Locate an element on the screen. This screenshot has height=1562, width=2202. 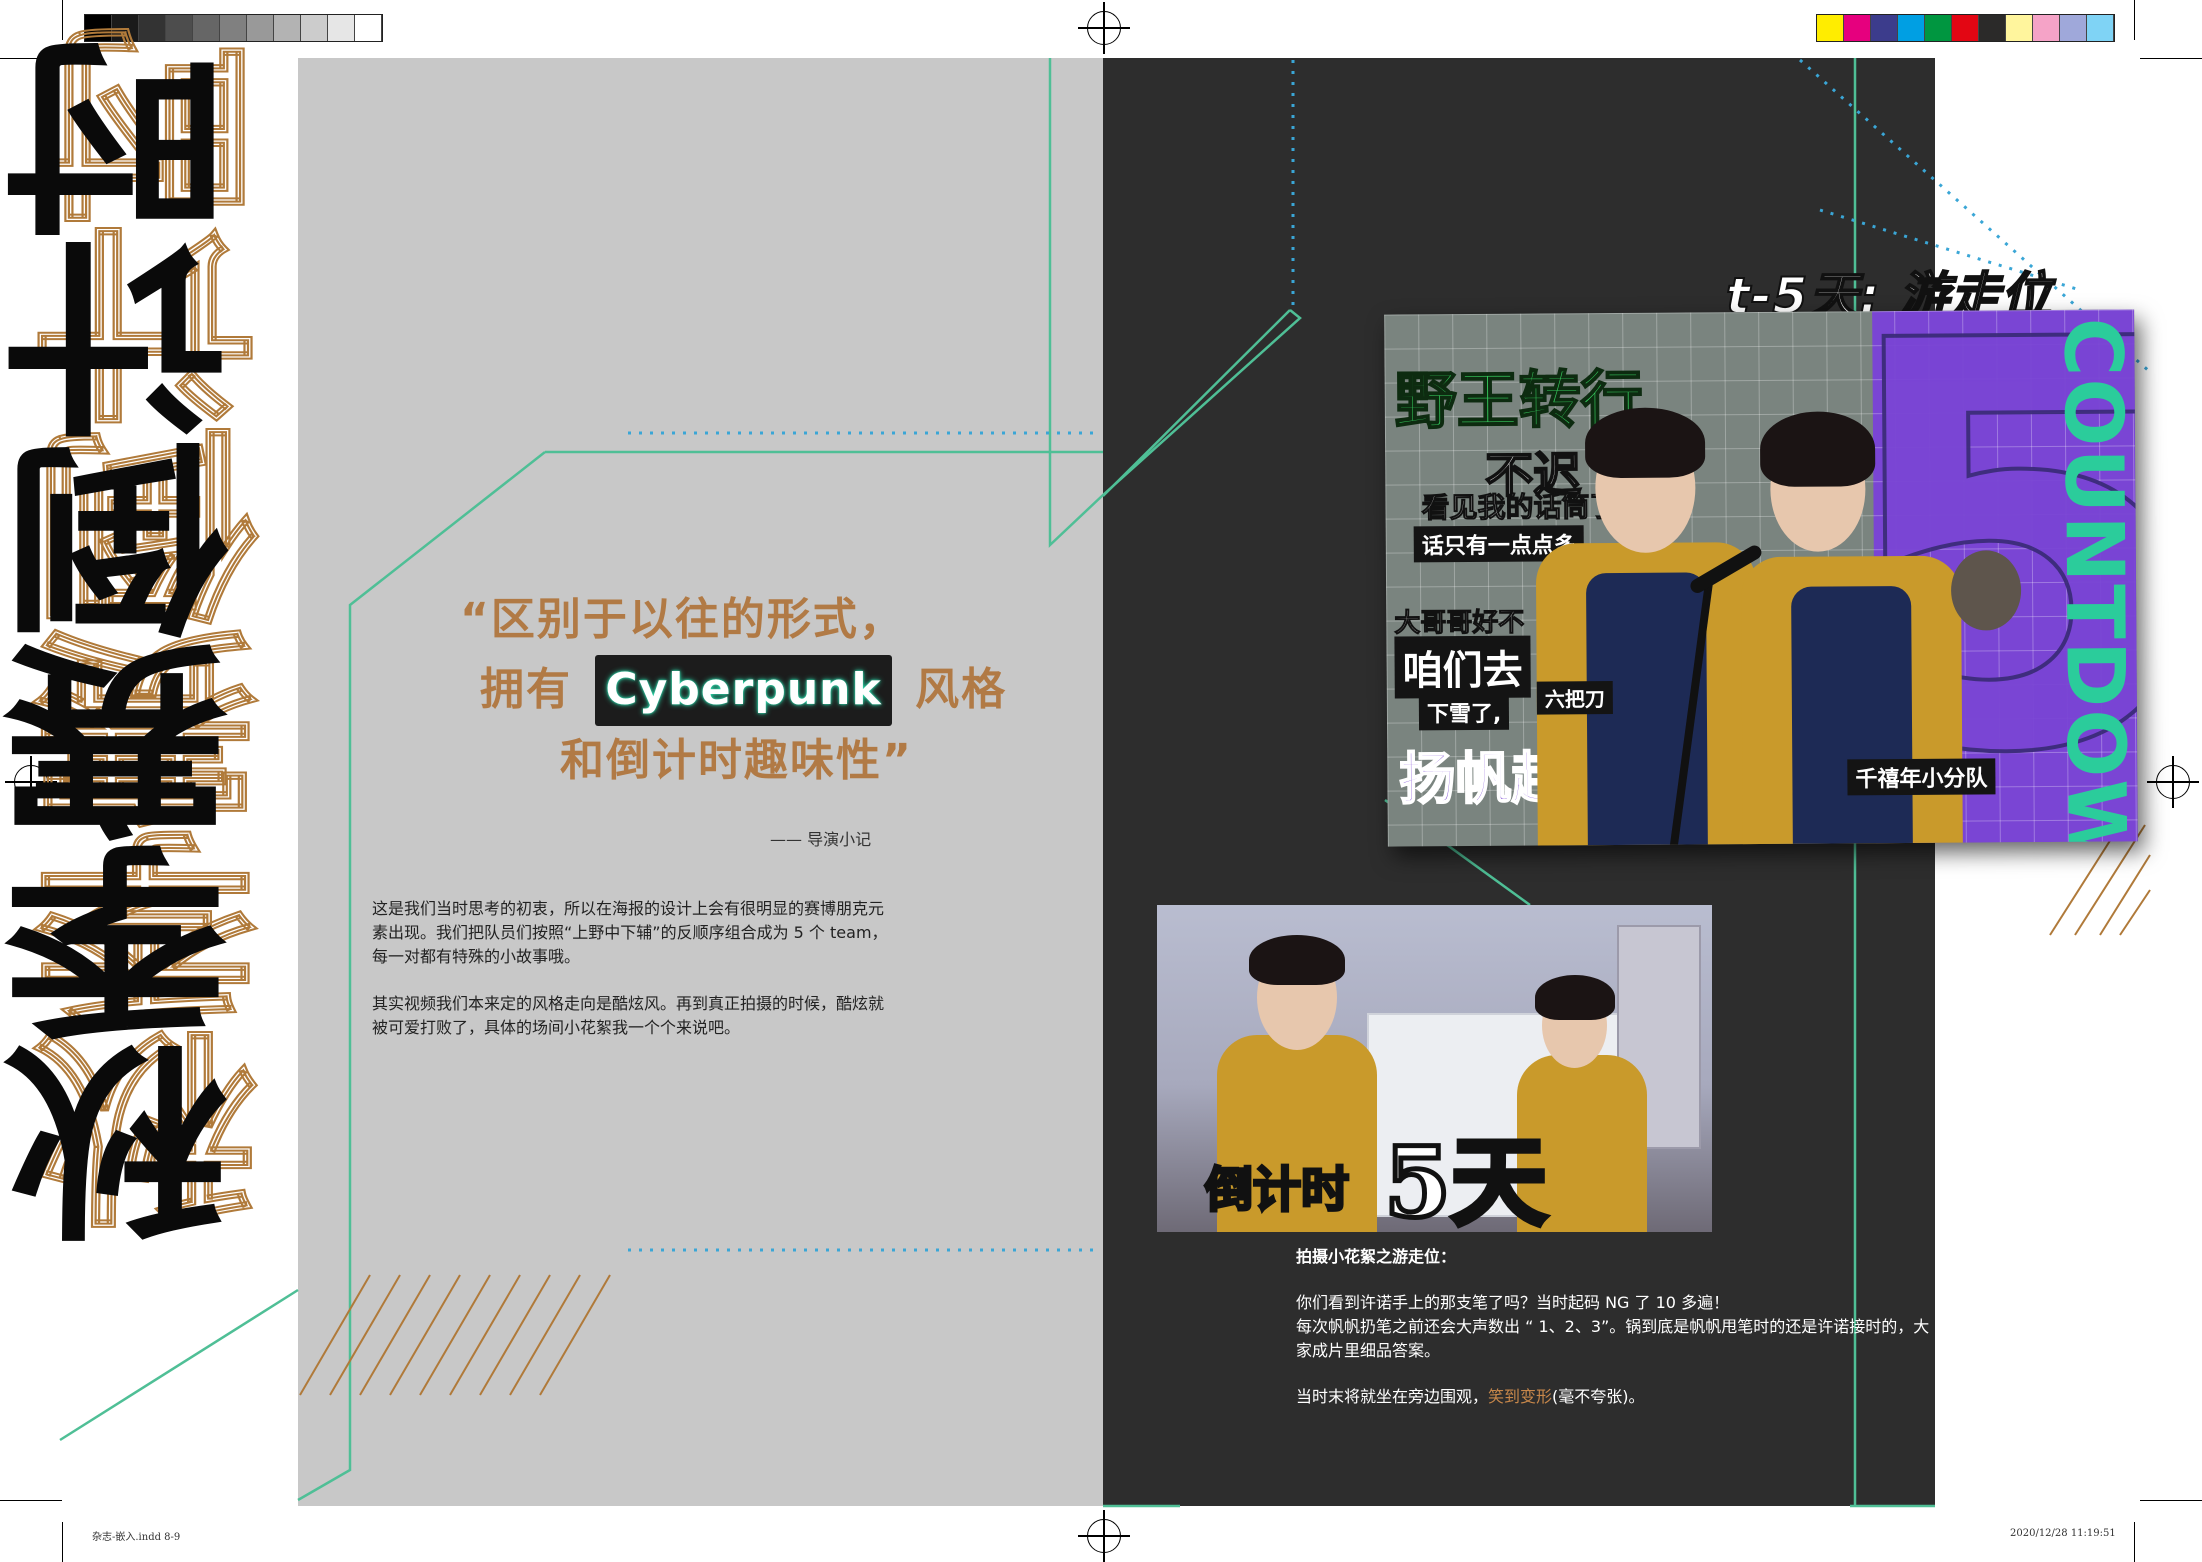
trivia-paragraph-2-end: (毫不夸张)。 is located at coordinates (1598, 1396).